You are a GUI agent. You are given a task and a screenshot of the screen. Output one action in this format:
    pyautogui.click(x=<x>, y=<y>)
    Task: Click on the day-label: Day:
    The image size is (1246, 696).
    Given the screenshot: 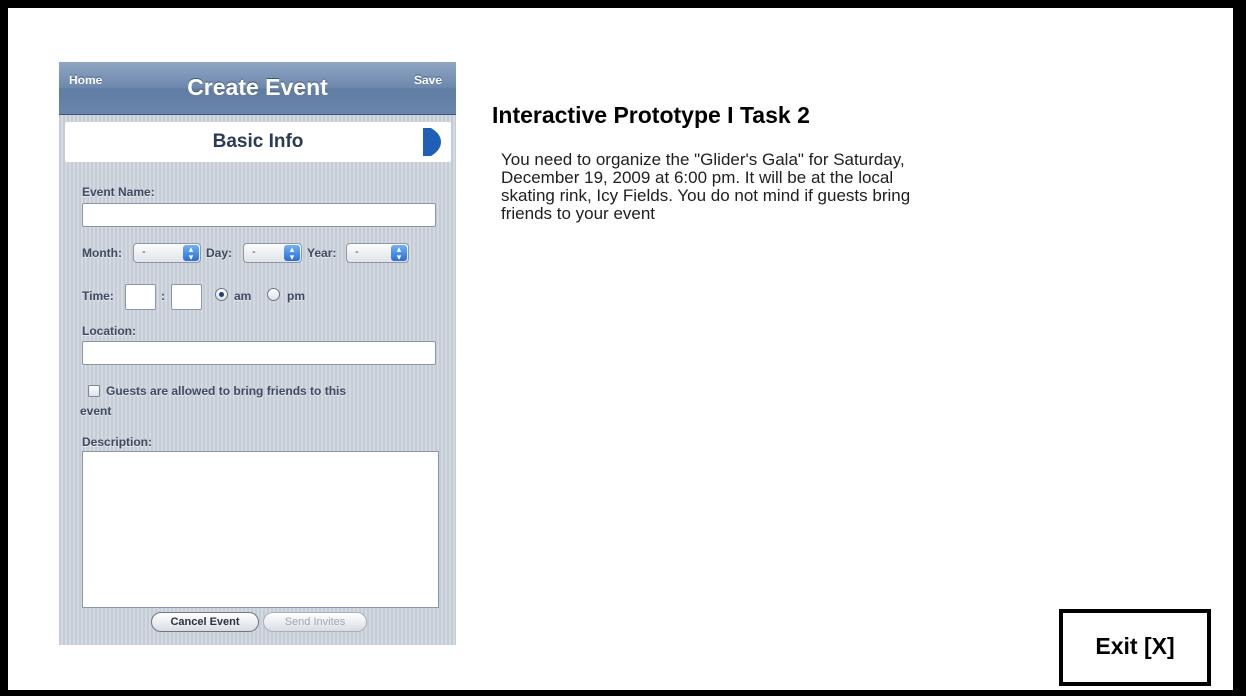 What is the action you would take?
    pyautogui.click(x=219, y=253)
    